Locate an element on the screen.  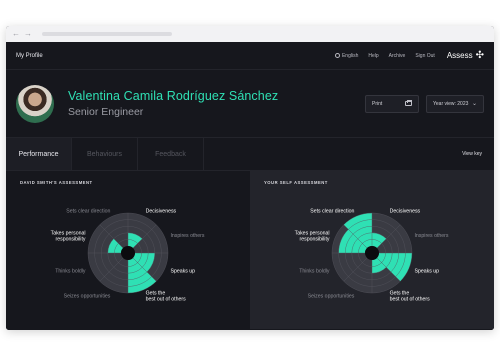
sign-out-link: Sign Out is located at coordinates (424, 56).